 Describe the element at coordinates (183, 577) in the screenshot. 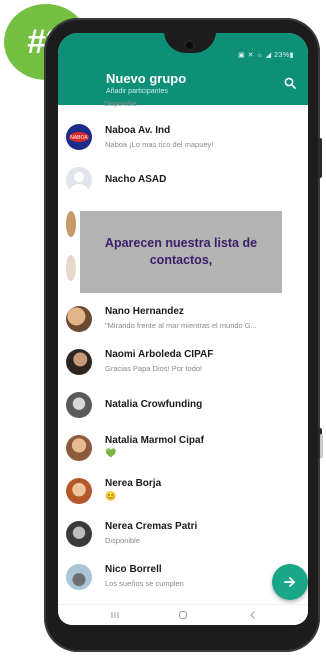

I see `contact-row: Nico Borrell Los sueños se cumplen` at that location.